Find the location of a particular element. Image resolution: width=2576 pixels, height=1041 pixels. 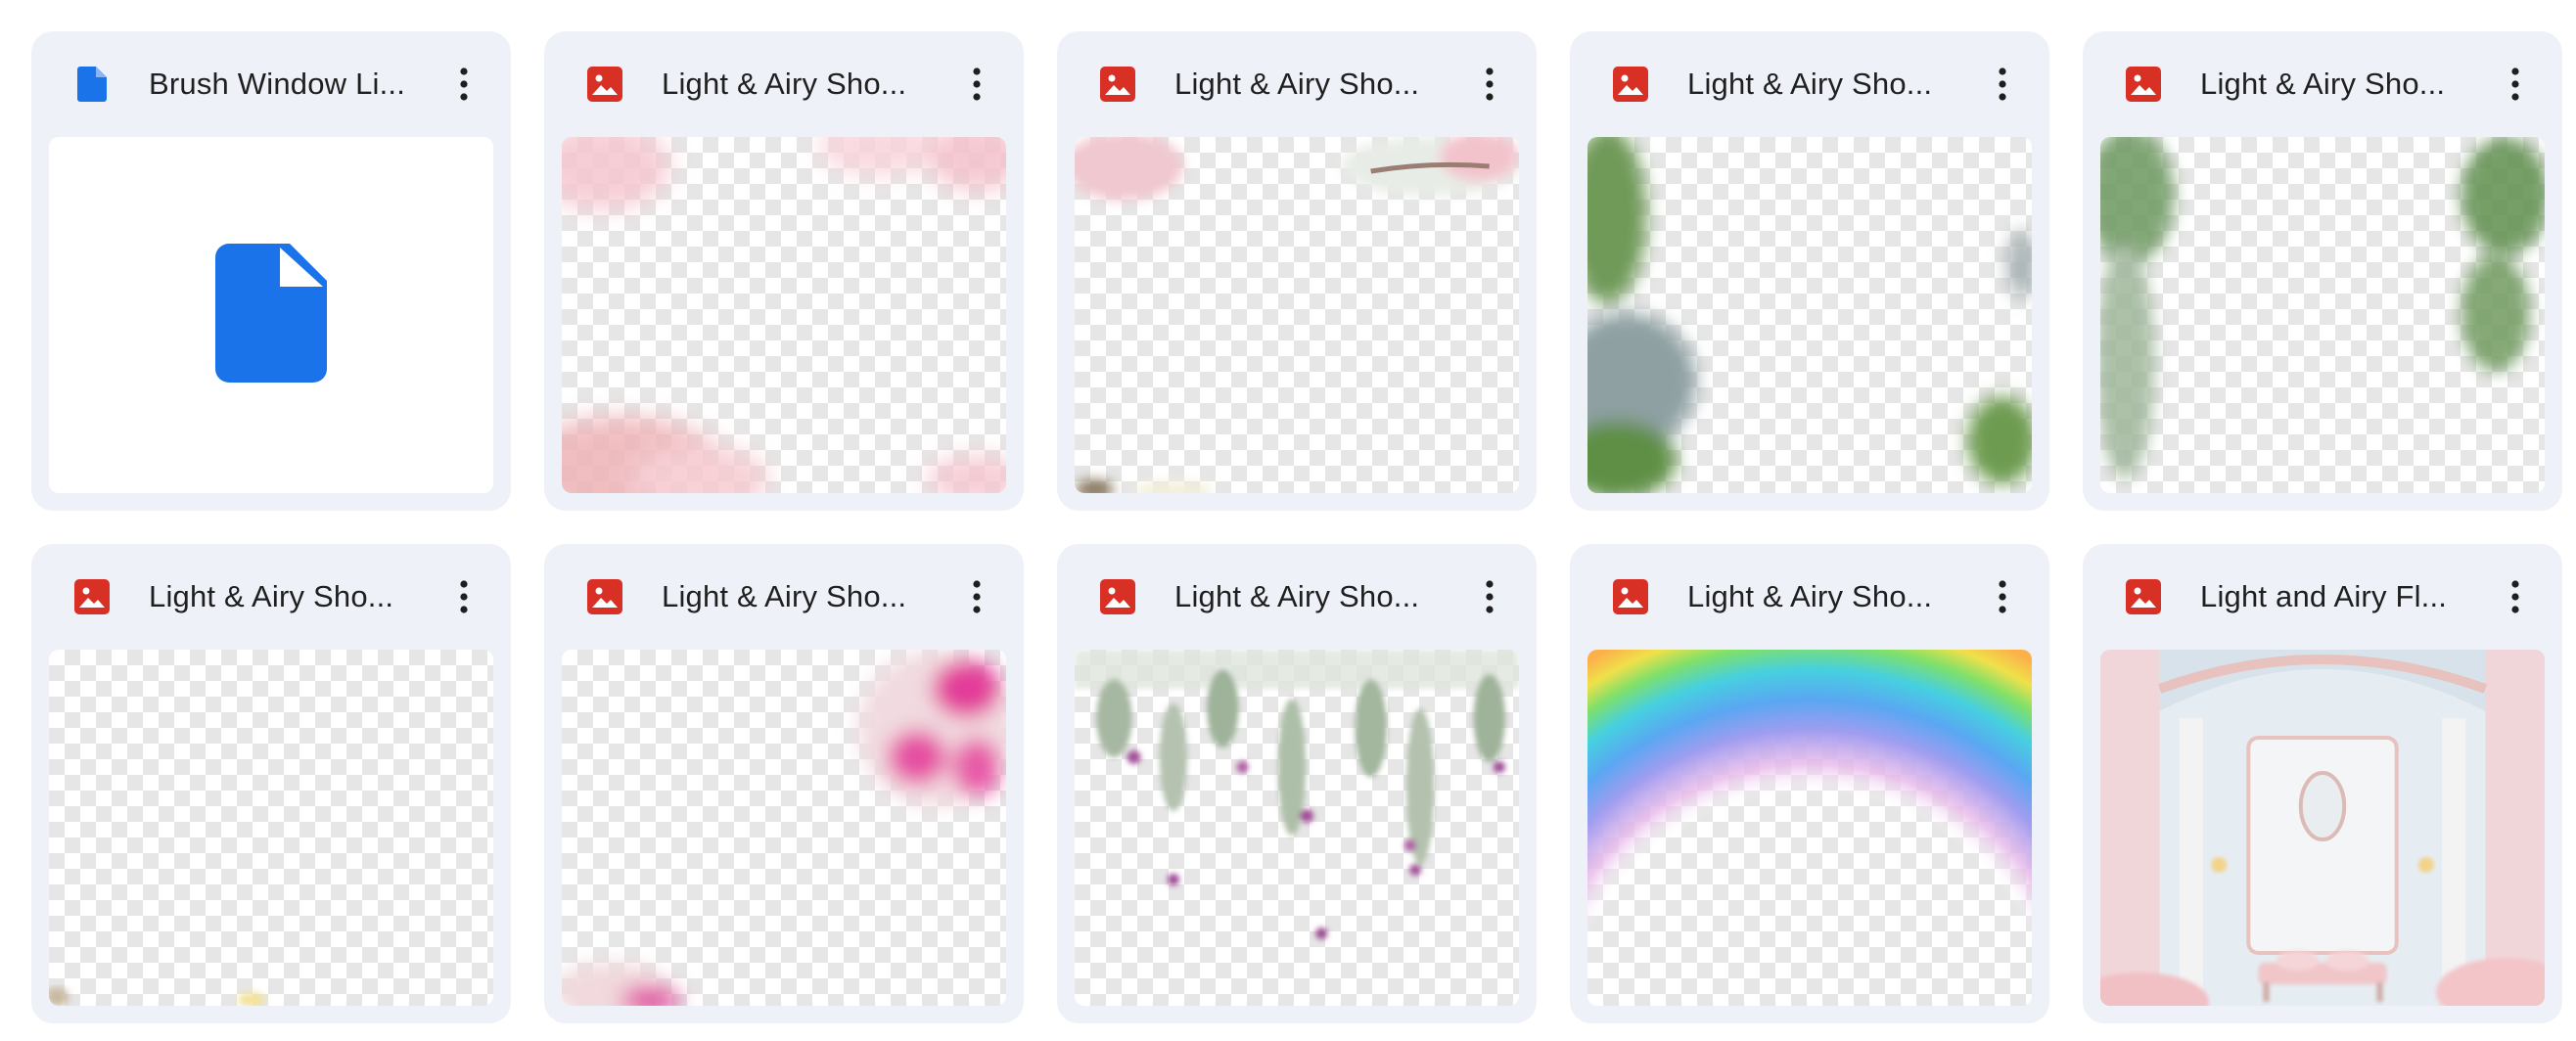

green-leaves-image is located at coordinates (1809, 315).